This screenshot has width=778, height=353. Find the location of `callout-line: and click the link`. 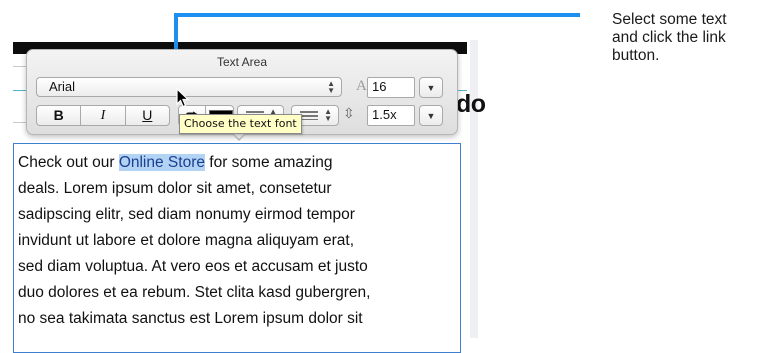

callout-line: and click the link is located at coordinates (669, 37).